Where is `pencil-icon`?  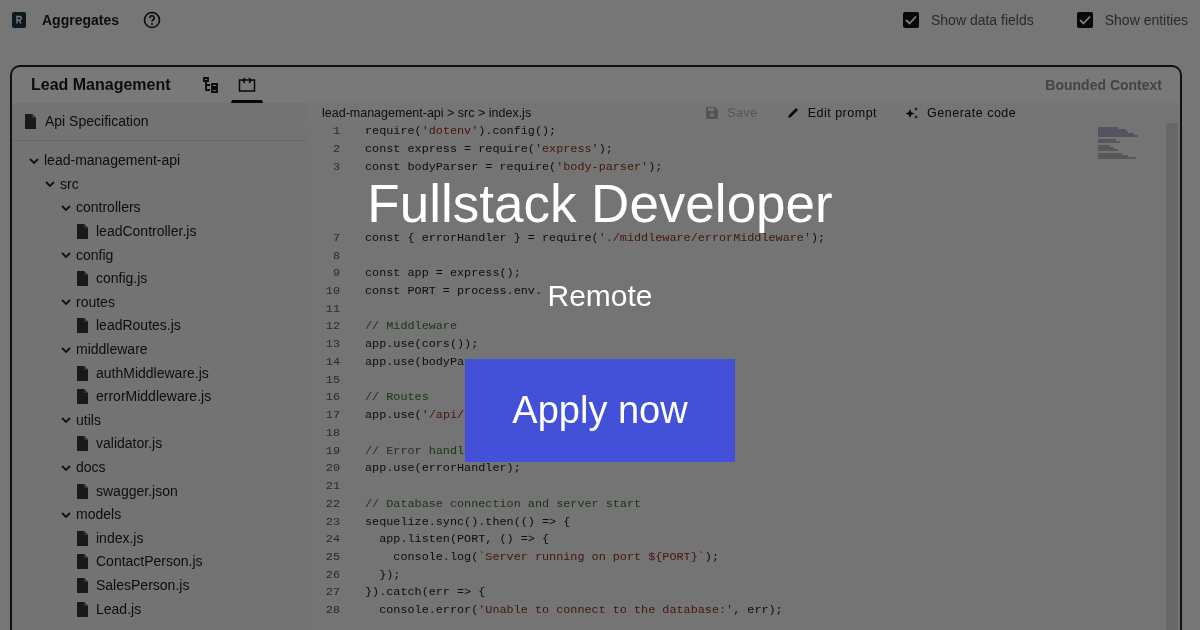 pencil-icon is located at coordinates (792, 113).